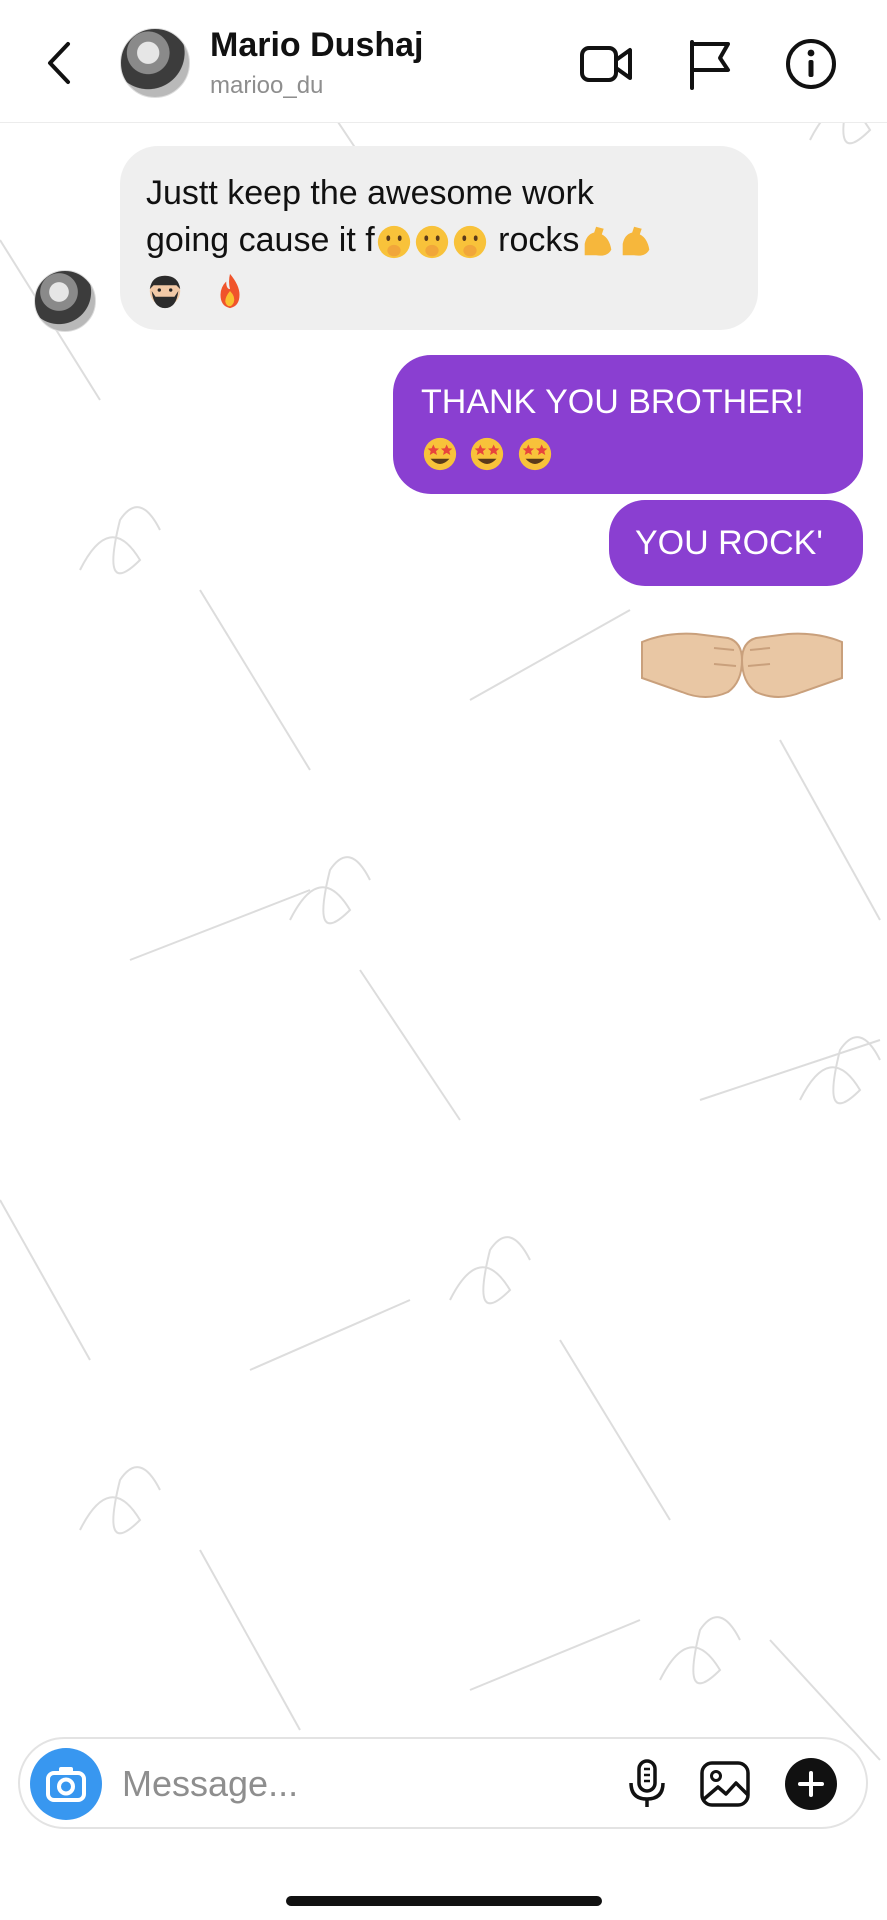 The width and height of the screenshot is (887, 1920). I want to click on gallery-icon, so click(725, 1784).